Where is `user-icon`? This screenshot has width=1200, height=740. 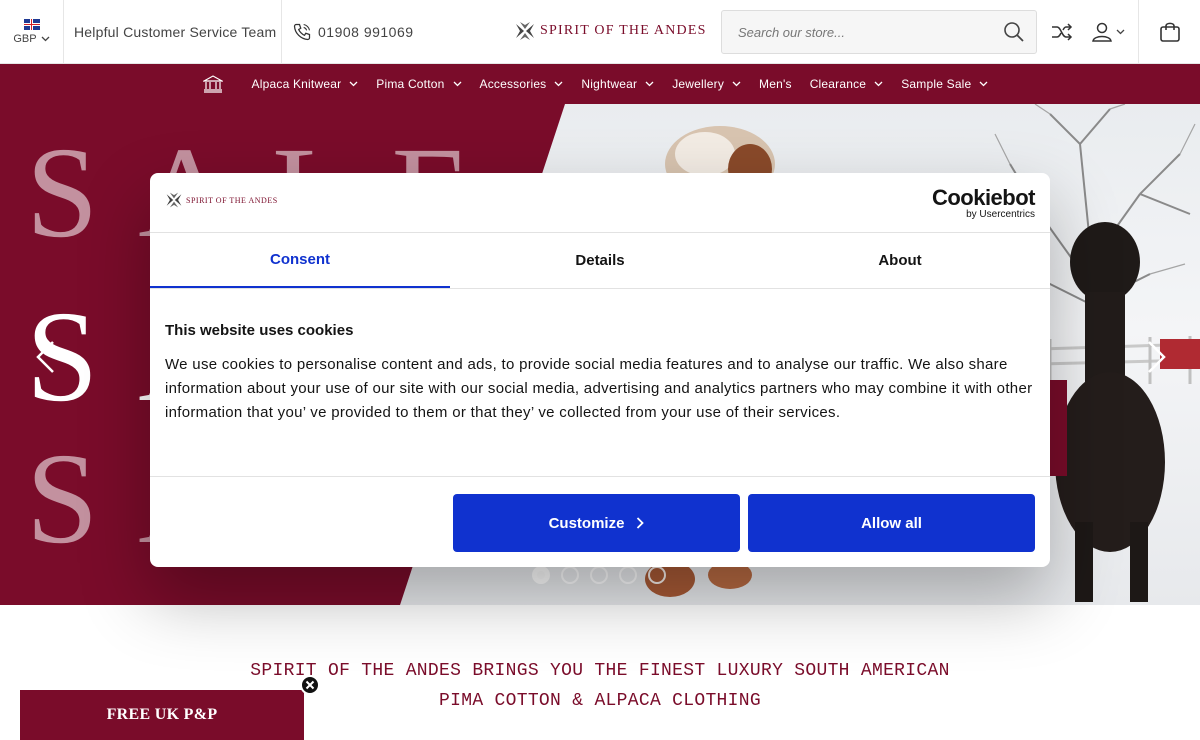 user-icon is located at coordinates (1102, 32).